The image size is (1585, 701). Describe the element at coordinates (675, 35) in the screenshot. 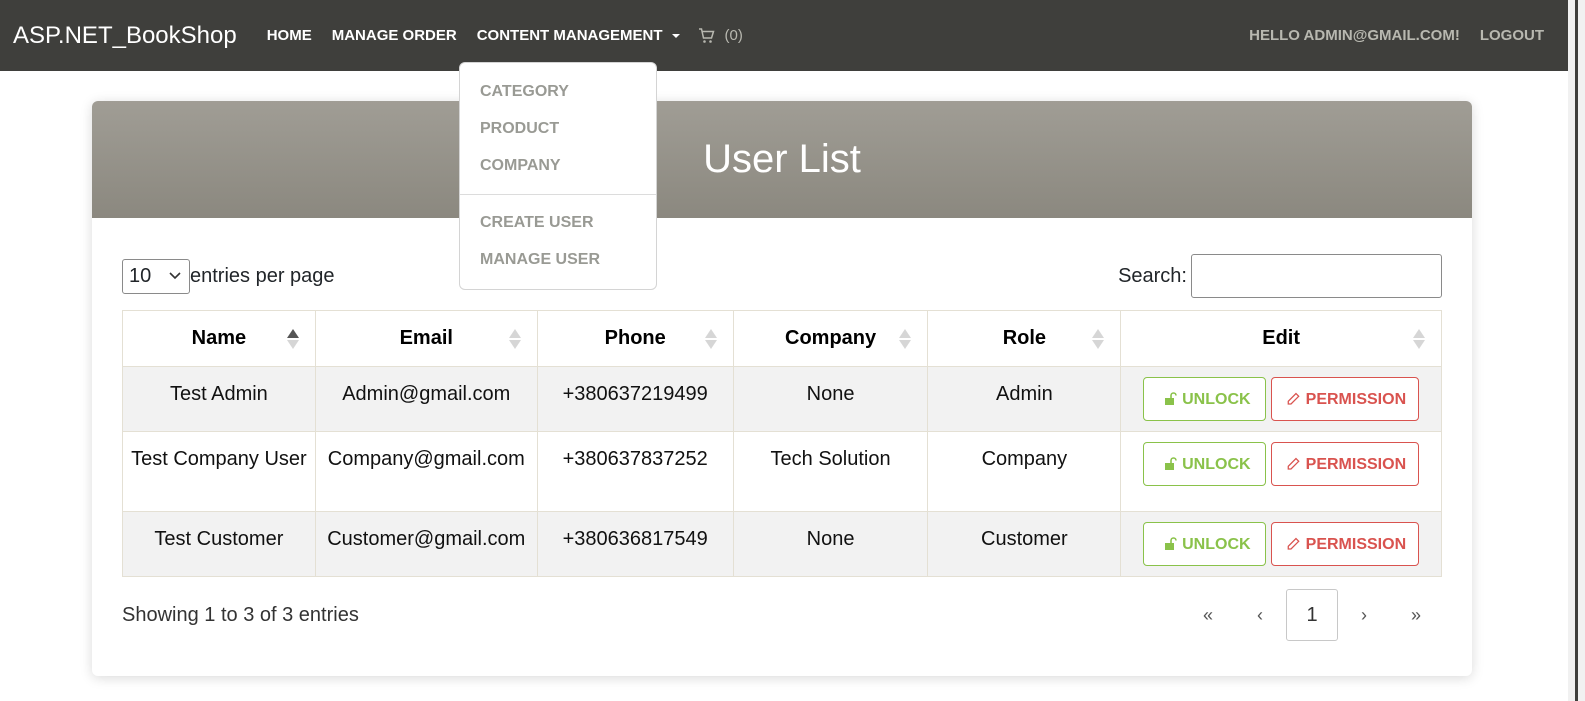

I see `caret-down-icon` at that location.